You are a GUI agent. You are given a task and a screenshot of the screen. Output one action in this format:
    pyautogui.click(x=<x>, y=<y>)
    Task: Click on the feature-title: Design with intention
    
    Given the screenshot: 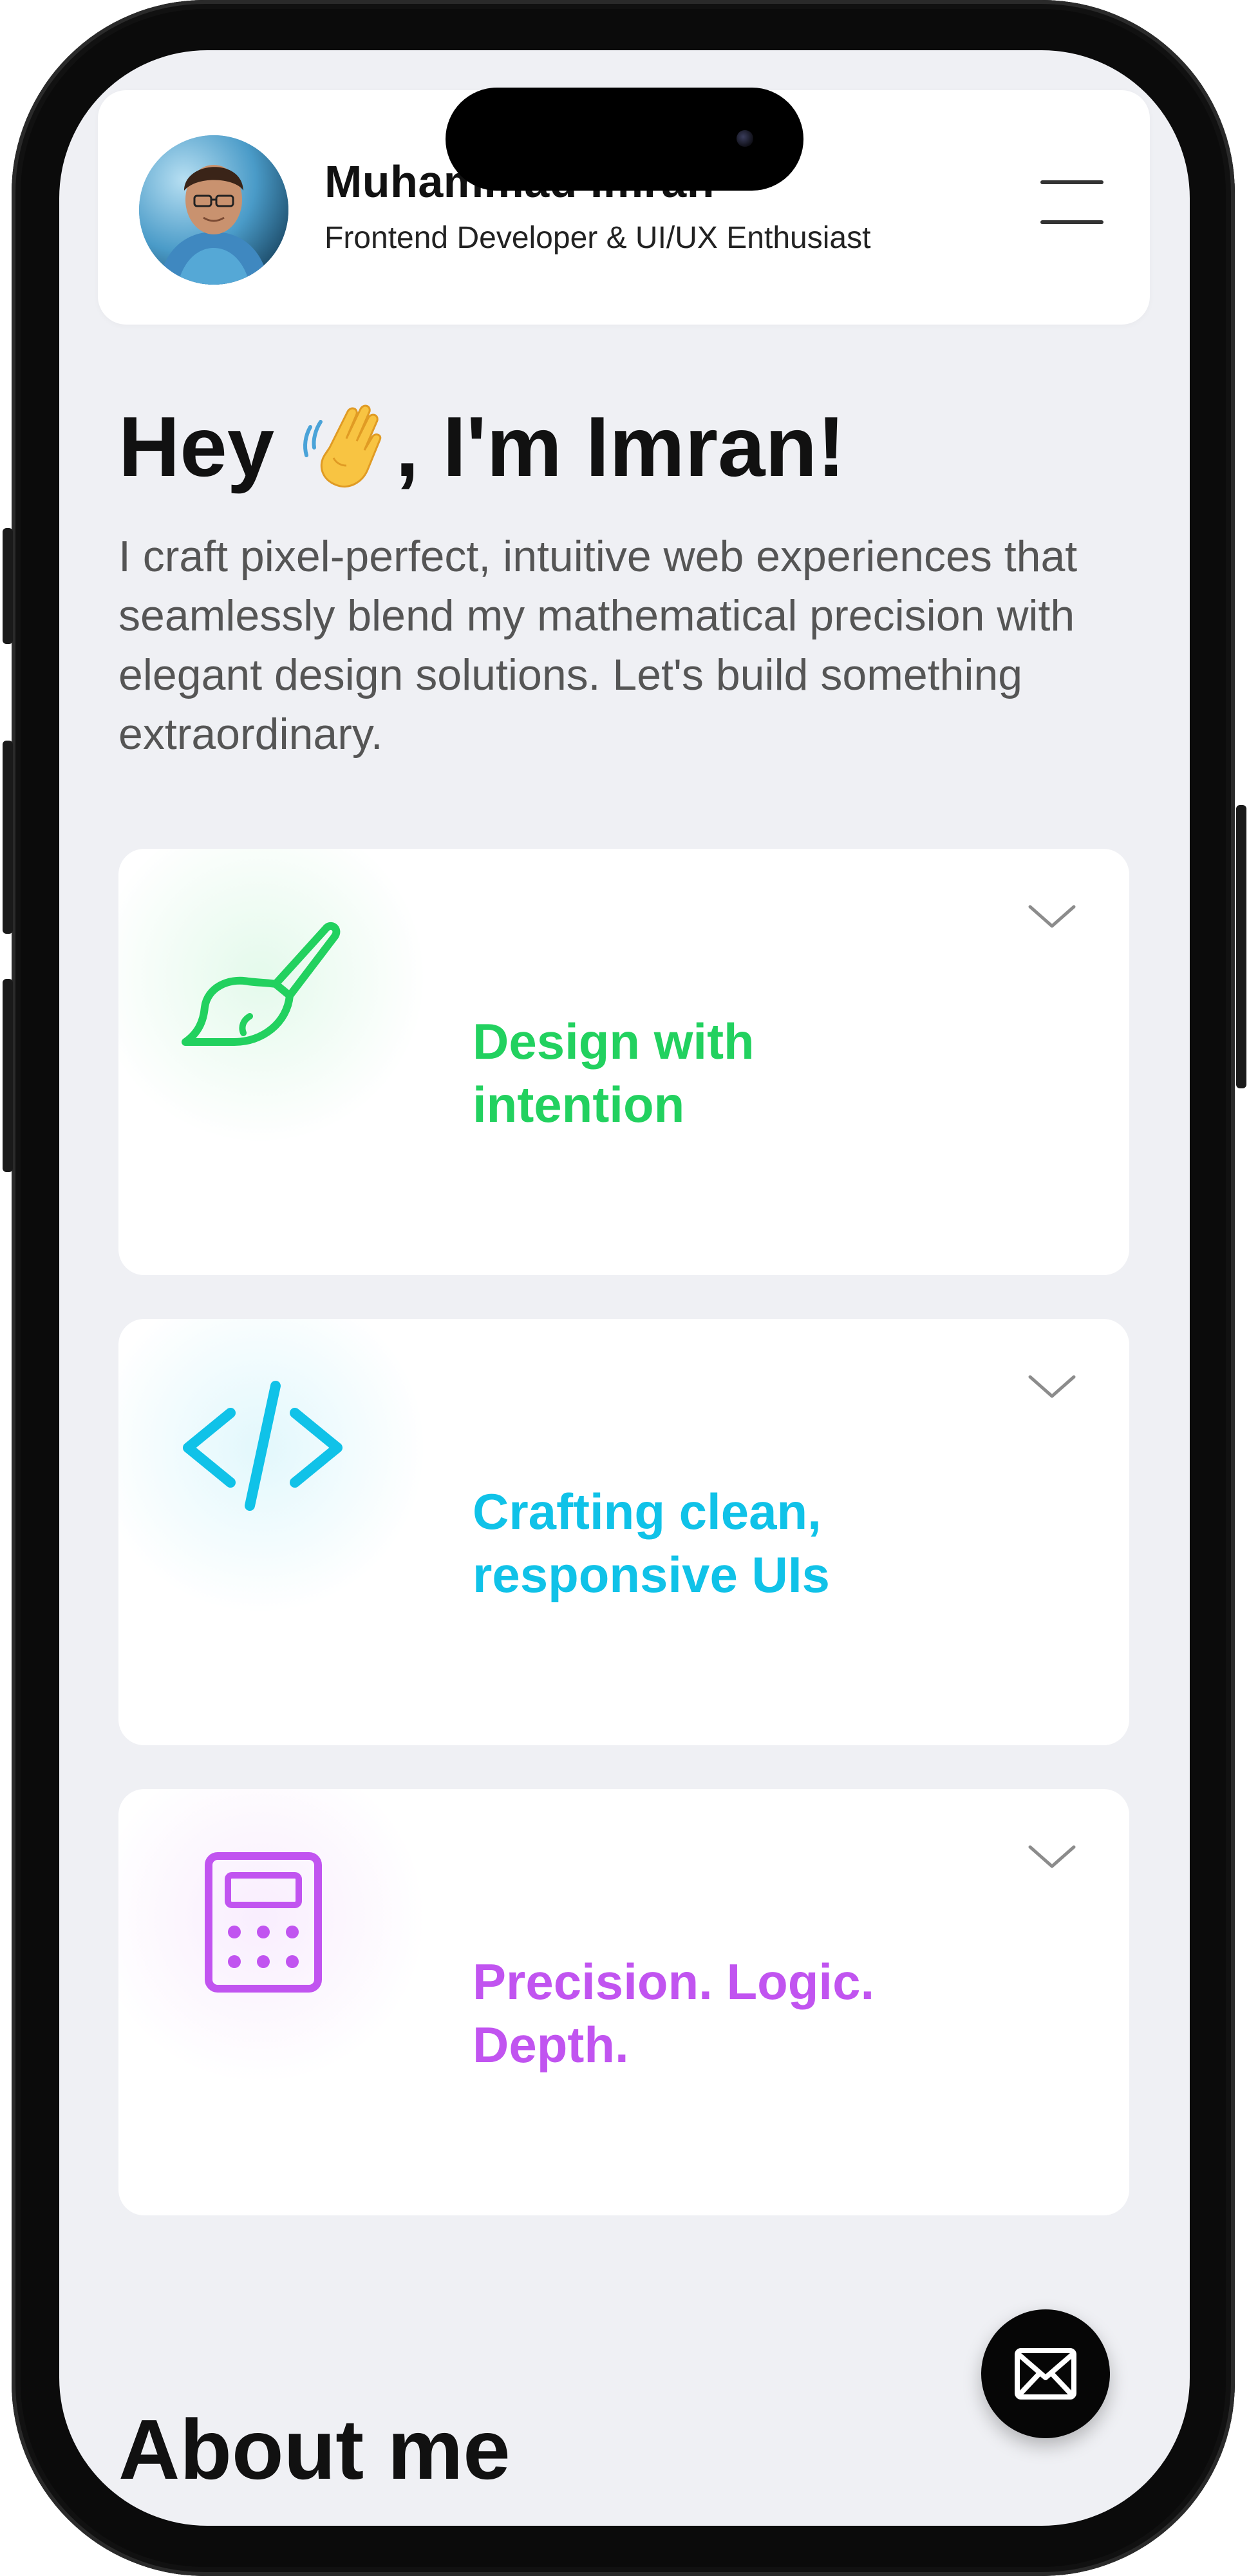 What is the action you would take?
    pyautogui.click(x=614, y=1073)
    